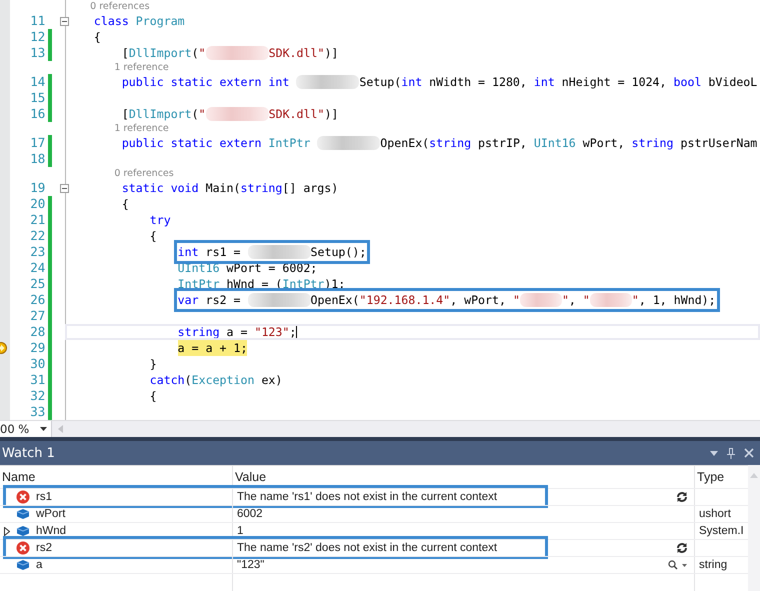  I want to click on code-text: class Program, so click(139, 21).